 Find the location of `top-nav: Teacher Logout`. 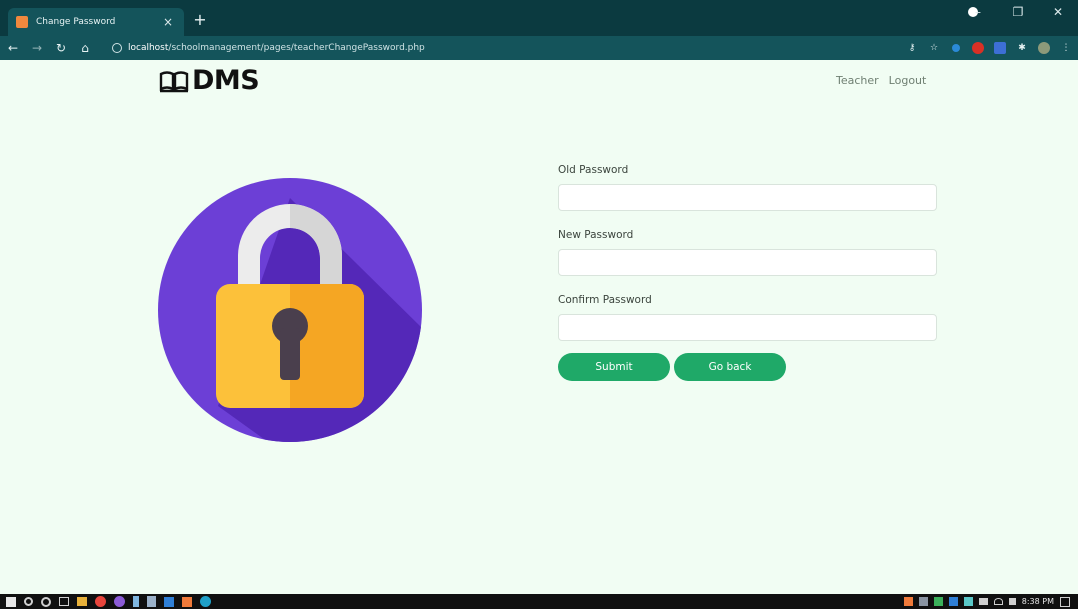

top-nav: Teacher Logout is located at coordinates (881, 80).